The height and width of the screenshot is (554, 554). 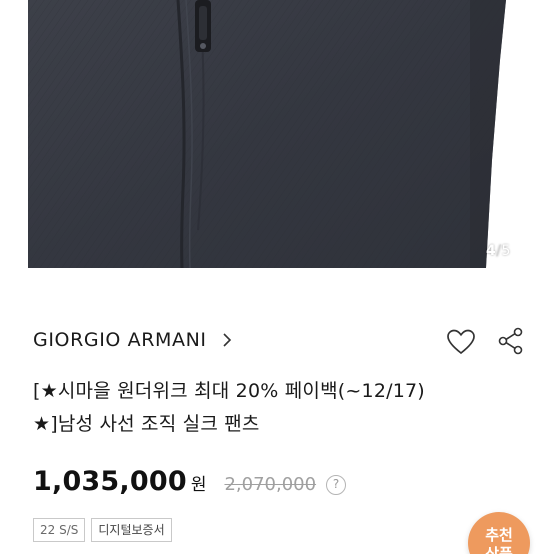 I want to click on badge-list: 22 S/S 디지털보증서, so click(x=102, y=530).